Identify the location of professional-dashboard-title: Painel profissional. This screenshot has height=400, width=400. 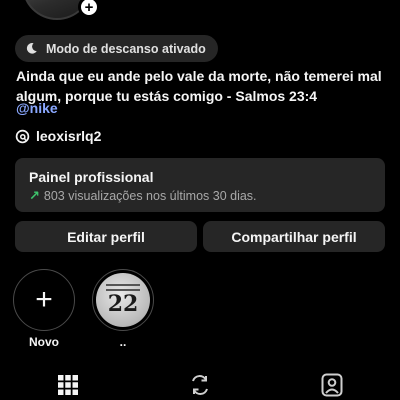
(91, 177).